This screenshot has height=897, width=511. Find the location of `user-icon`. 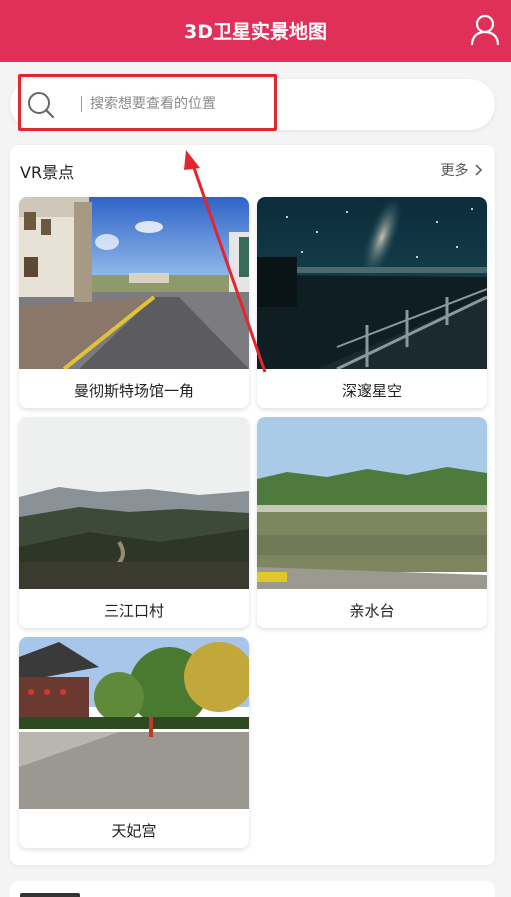

user-icon is located at coordinates (485, 30).